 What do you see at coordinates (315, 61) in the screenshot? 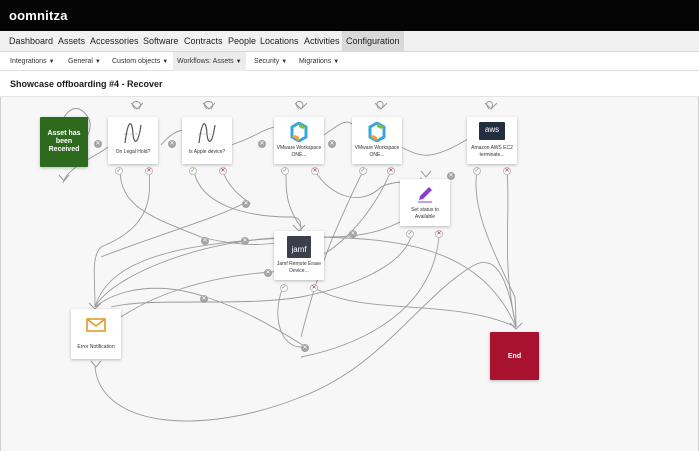
I see `subnav-migrations-label: Migrations` at bounding box center [315, 61].